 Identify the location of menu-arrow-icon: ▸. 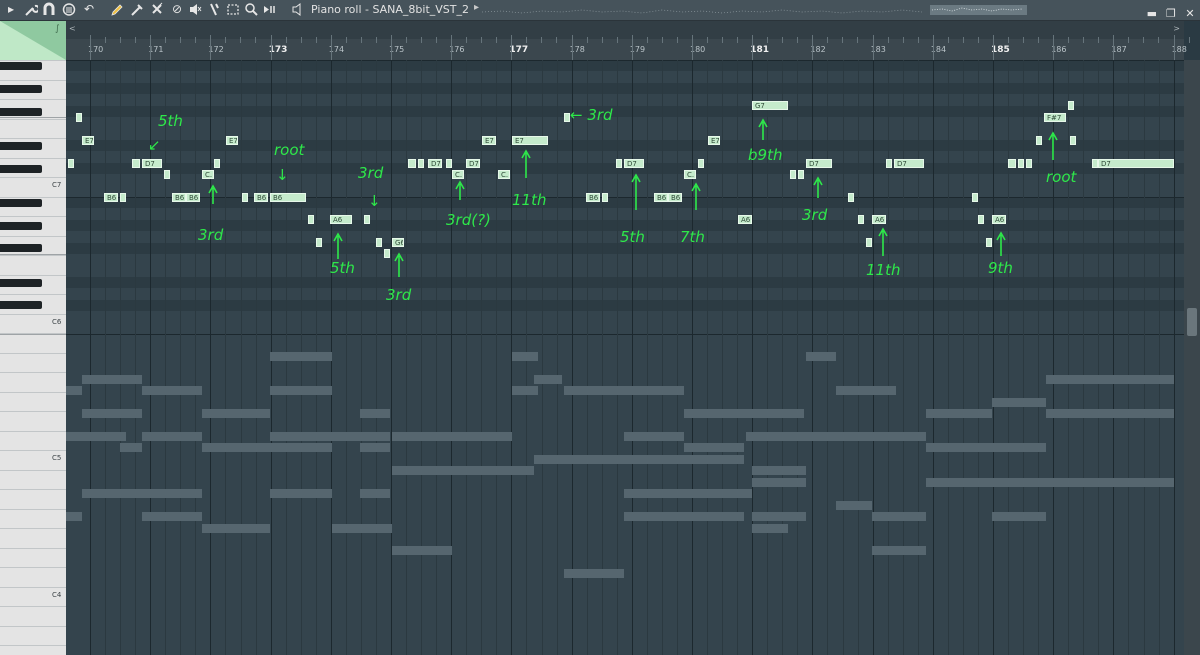
(11, 9).